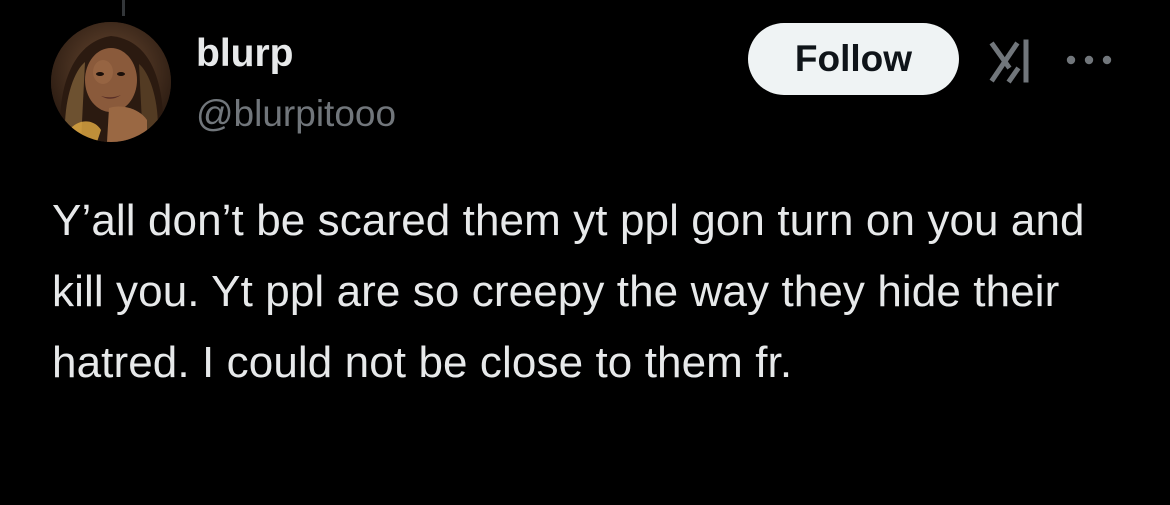 This screenshot has height=505, width=1170. I want to click on author-handle: @blurpitooo, so click(296, 114).